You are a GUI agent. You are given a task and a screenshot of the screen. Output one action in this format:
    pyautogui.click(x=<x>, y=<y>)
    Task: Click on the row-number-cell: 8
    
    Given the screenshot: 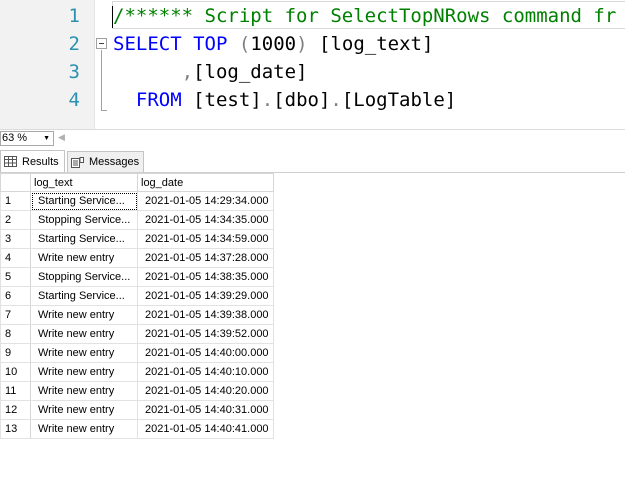 What is the action you would take?
    pyautogui.click(x=15, y=334)
    